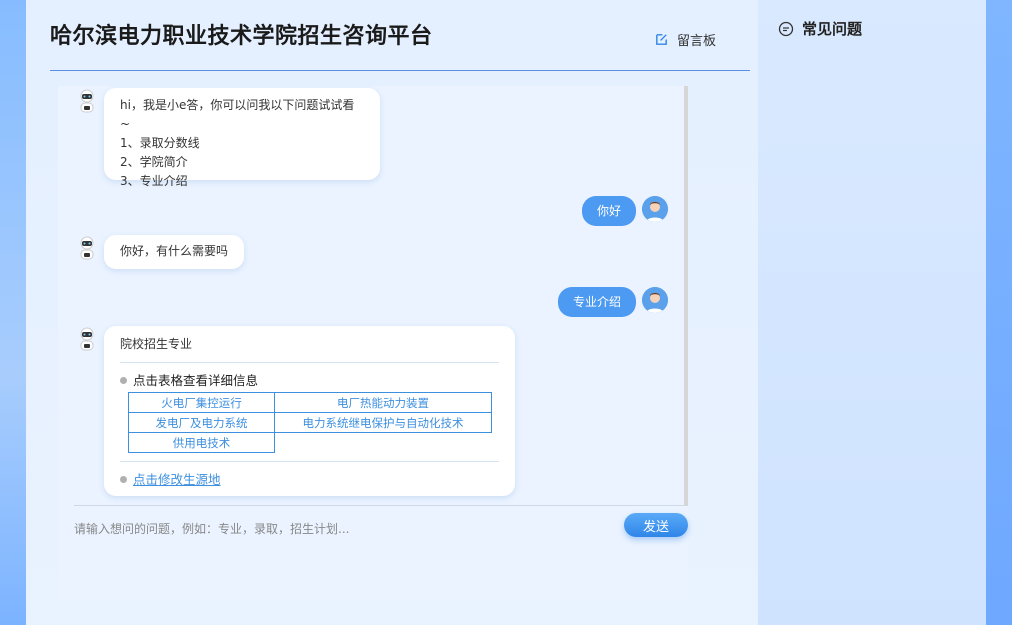 The height and width of the screenshot is (625, 1012). What do you see at coordinates (381, 505) in the screenshot?
I see `input-divider` at bounding box center [381, 505].